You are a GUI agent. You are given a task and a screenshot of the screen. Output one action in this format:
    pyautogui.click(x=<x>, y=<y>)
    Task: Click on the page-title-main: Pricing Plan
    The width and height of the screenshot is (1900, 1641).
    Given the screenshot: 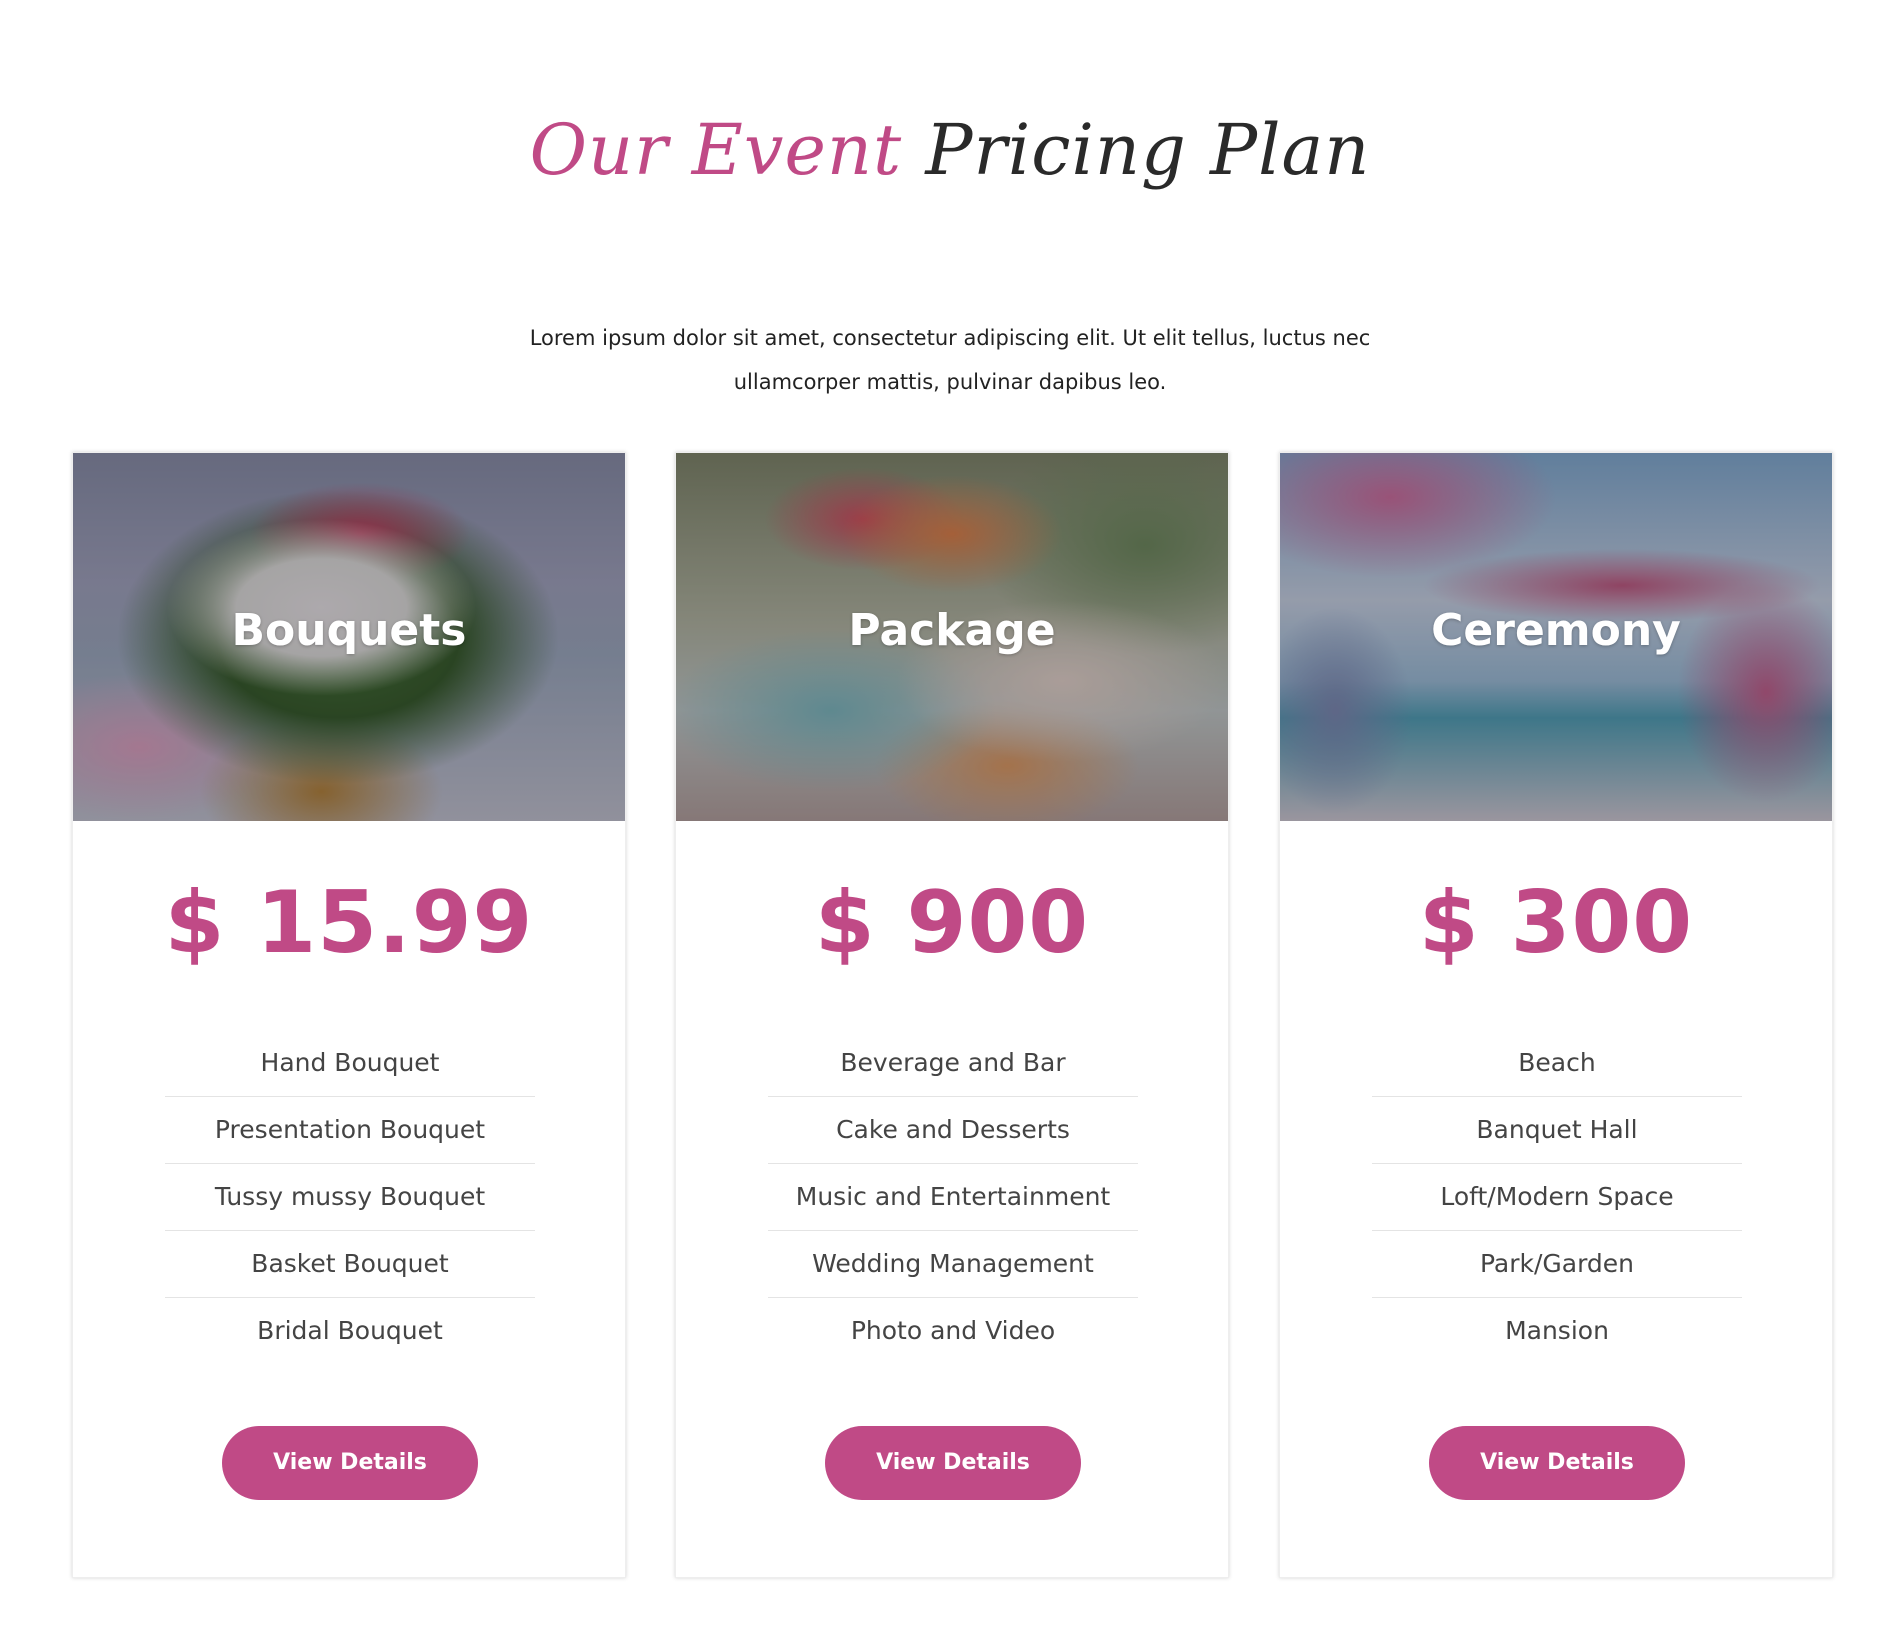 What is the action you would take?
    pyautogui.click(x=1148, y=150)
    